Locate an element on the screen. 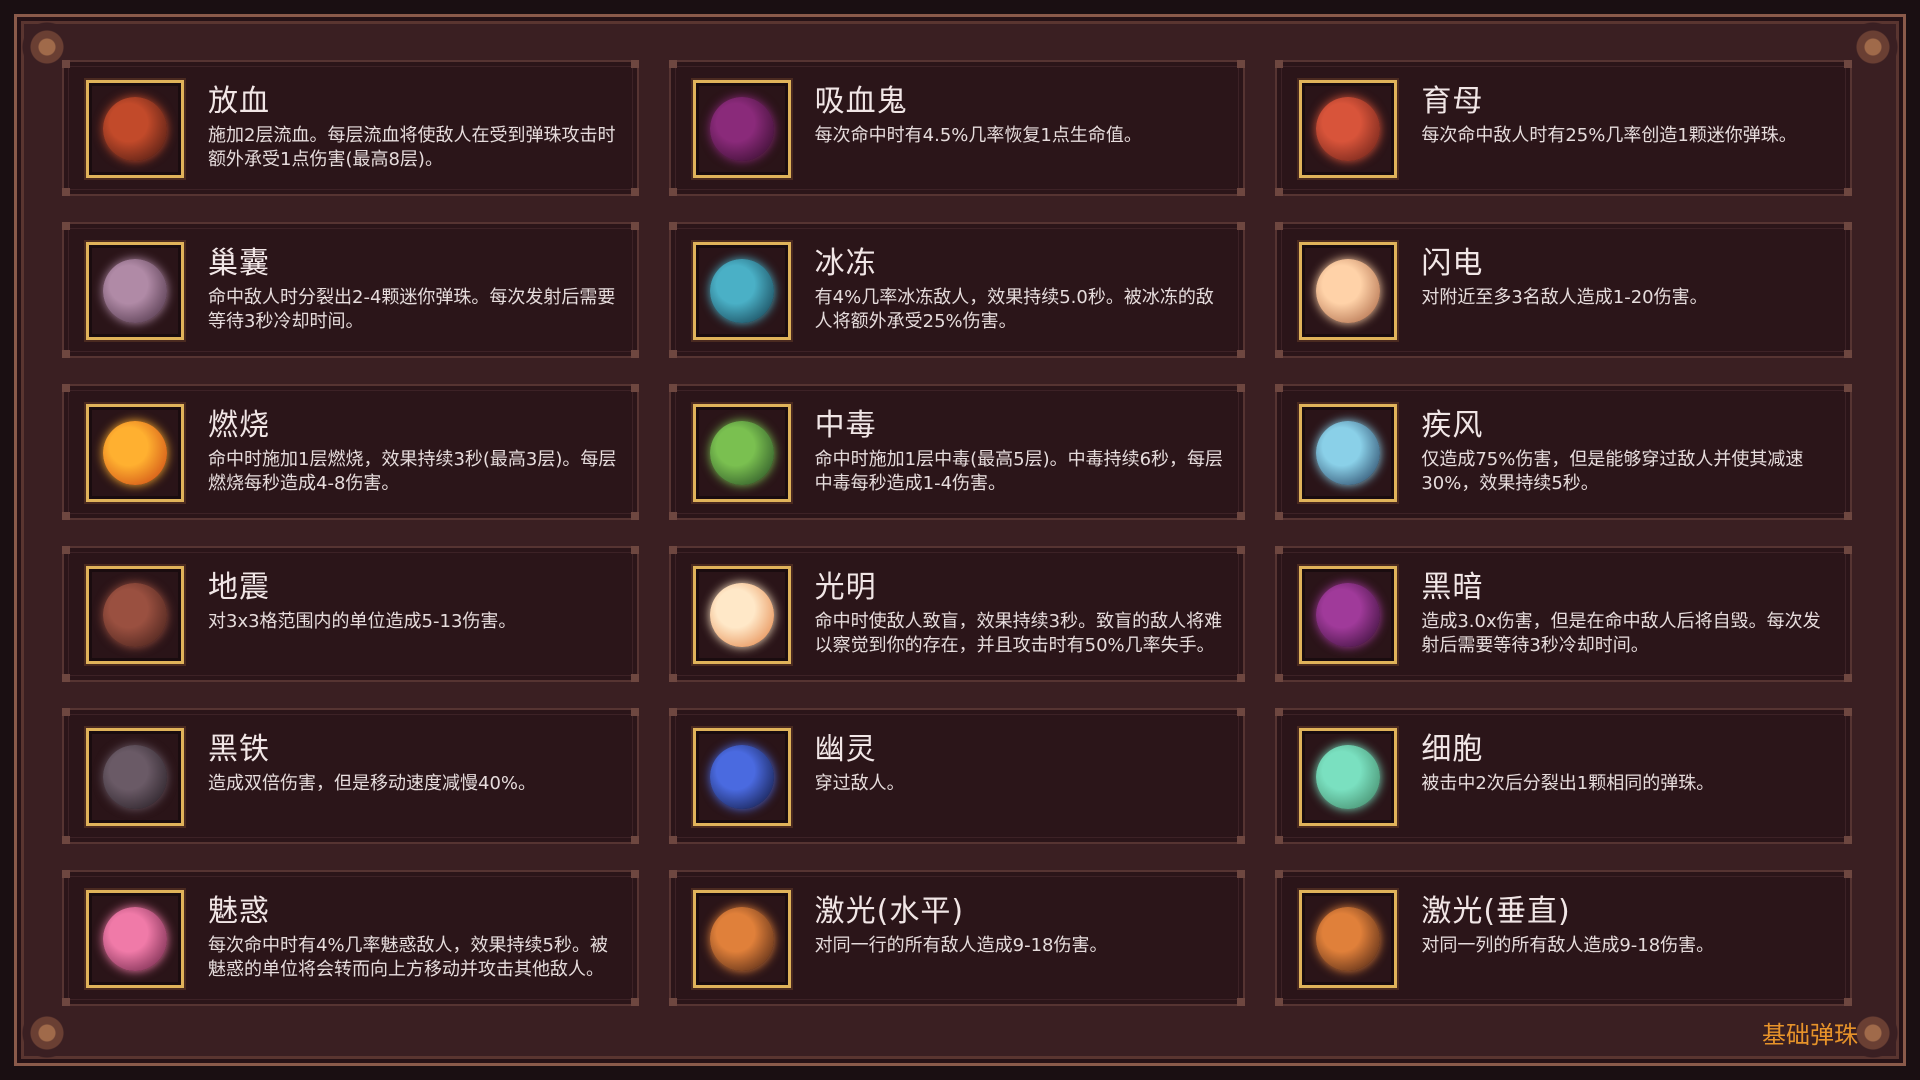 The image size is (1920, 1080). category-label: 基础弹珠 is located at coordinates (1810, 1032).